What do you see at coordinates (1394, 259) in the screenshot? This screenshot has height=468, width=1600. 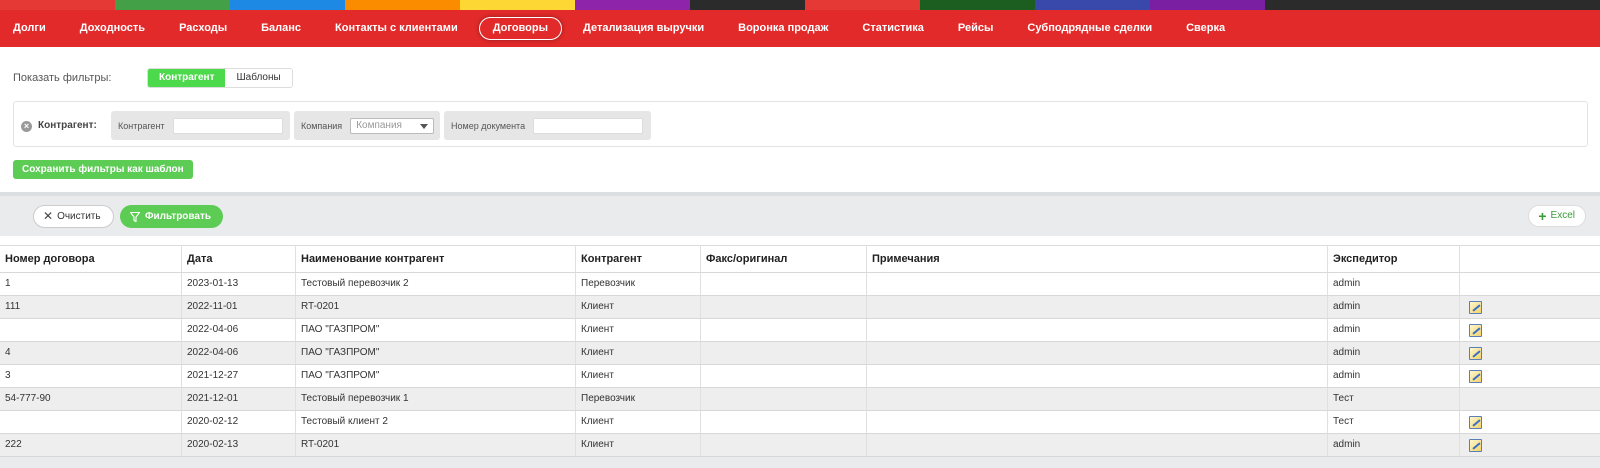 I see `column-header: Экспедитор` at bounding box center [1394, 259].